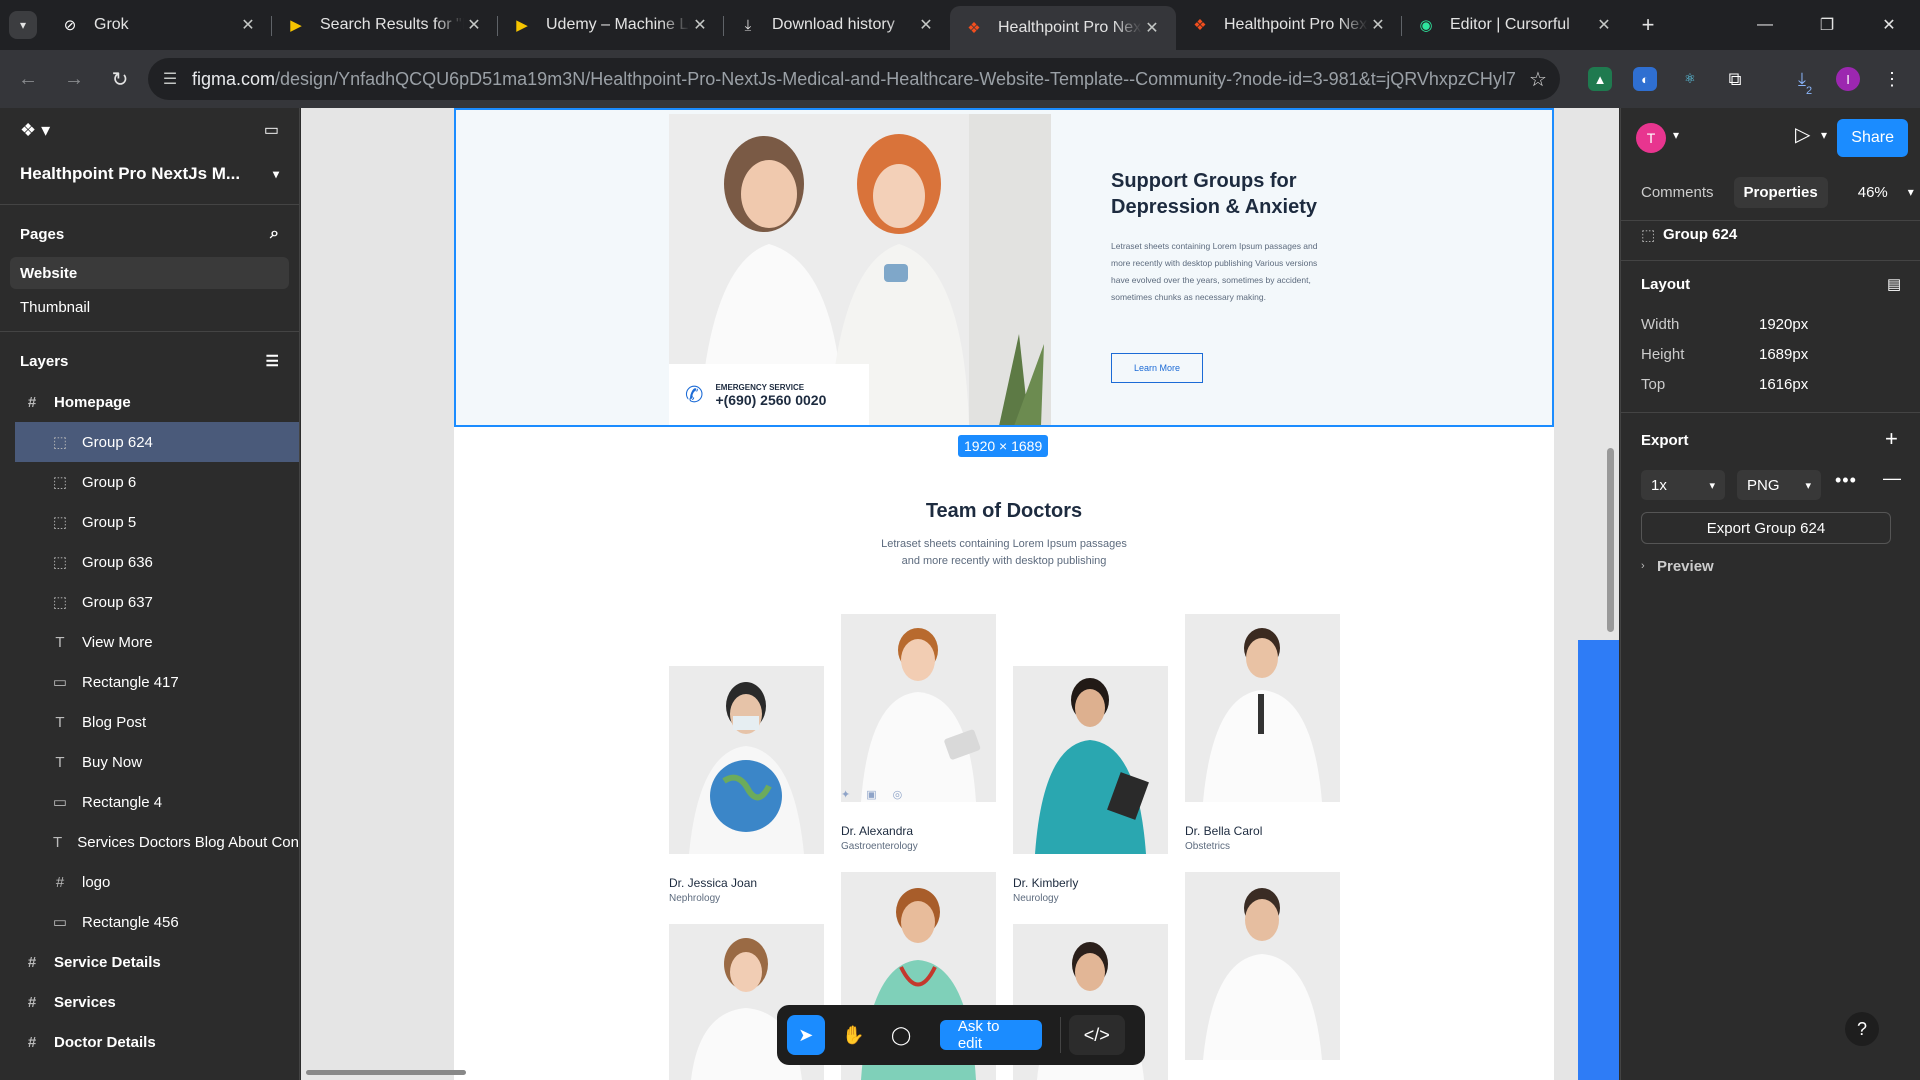 The image size is (1920, 1080). I want to click on comment-tool-icon: ◯, so click(901, 1035).